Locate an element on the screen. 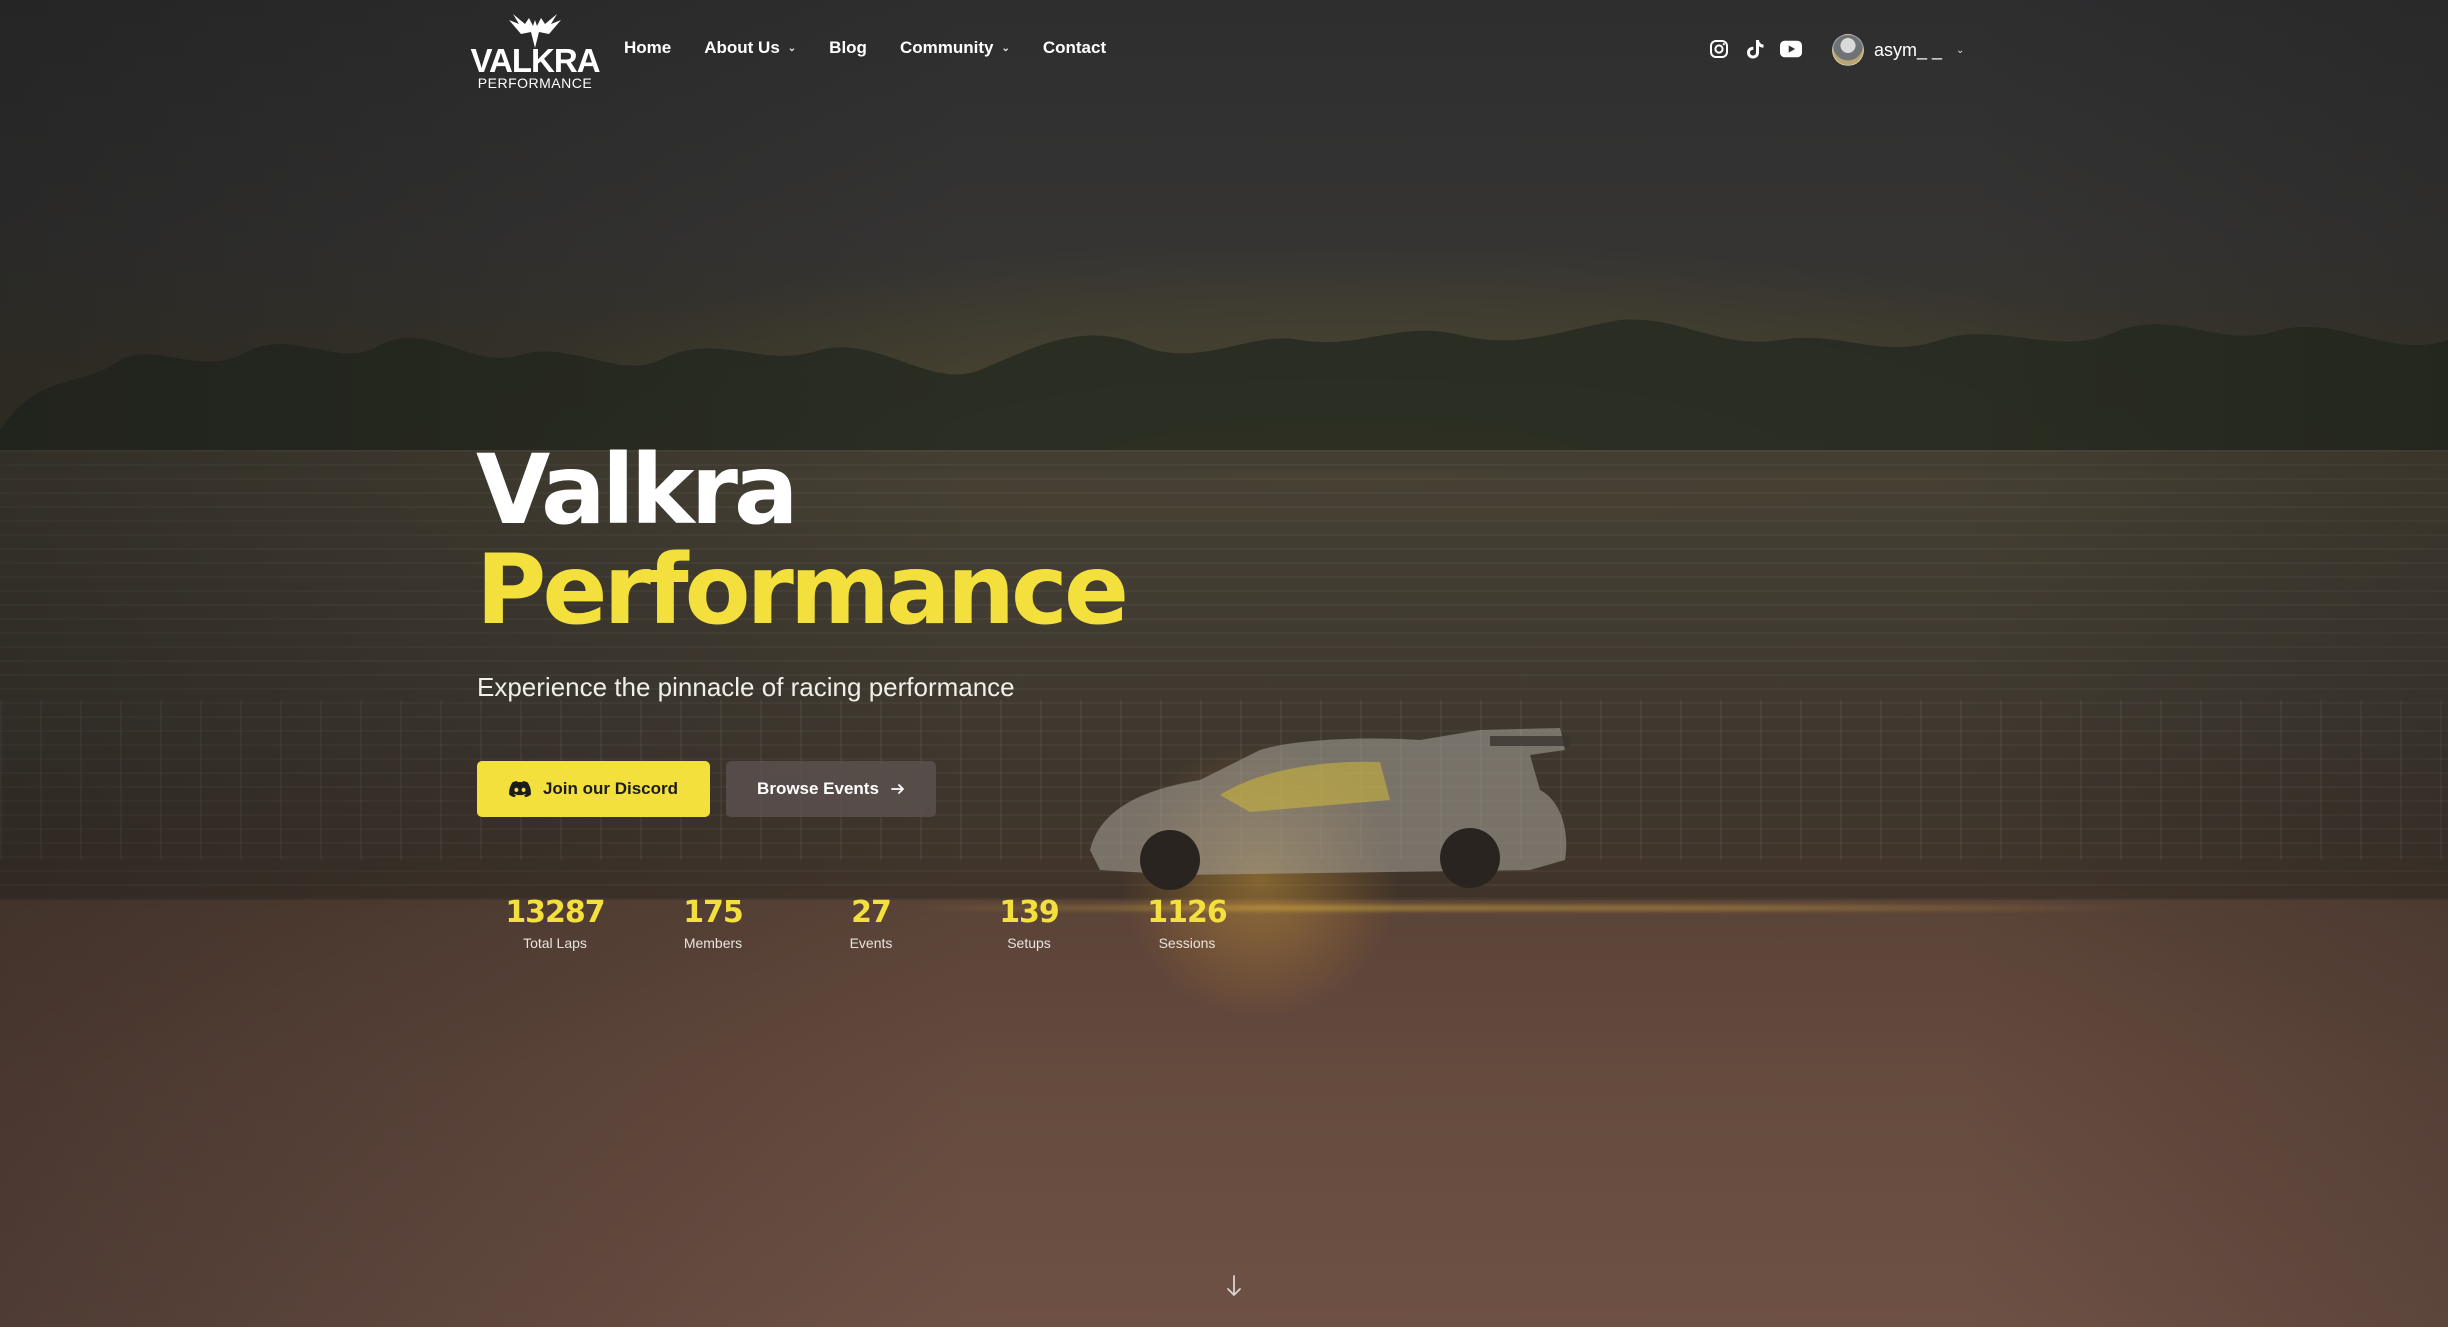 This screenshot has width=2448, height=1327. join-discord-button: Join our Discord is located at coordinates (593, 789).